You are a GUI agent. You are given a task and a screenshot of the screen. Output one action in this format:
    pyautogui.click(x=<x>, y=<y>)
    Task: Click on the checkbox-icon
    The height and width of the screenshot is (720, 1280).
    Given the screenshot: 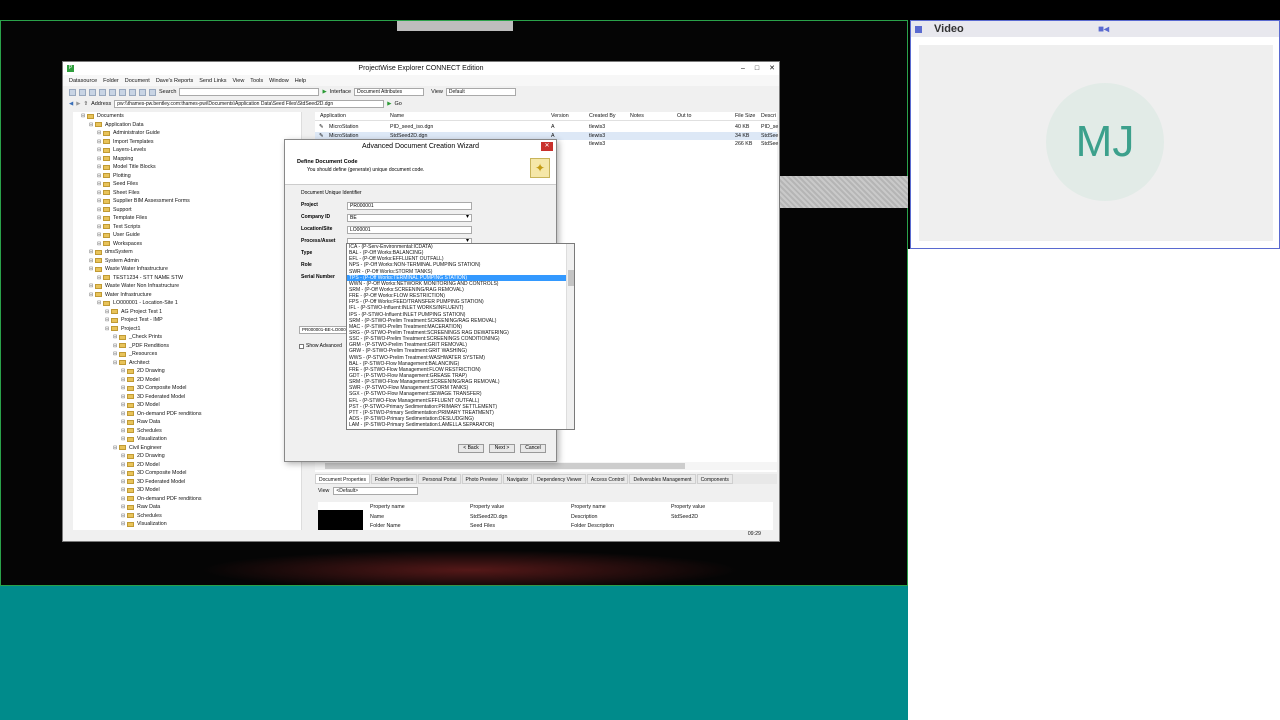 What is the action you would take?
    pyautogui.click(x=301, y=346)
    